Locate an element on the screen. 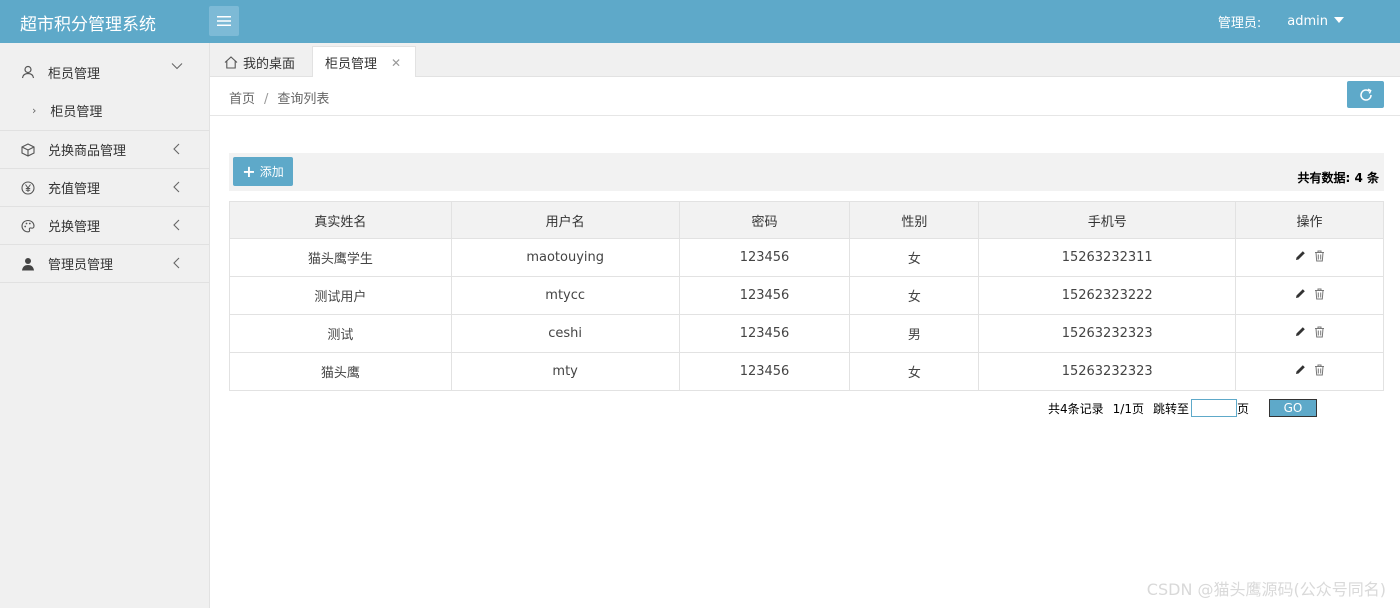 This screenshot has width=1400, height=608. cell-real-name: 测试 is located at coordinates (340, 333).